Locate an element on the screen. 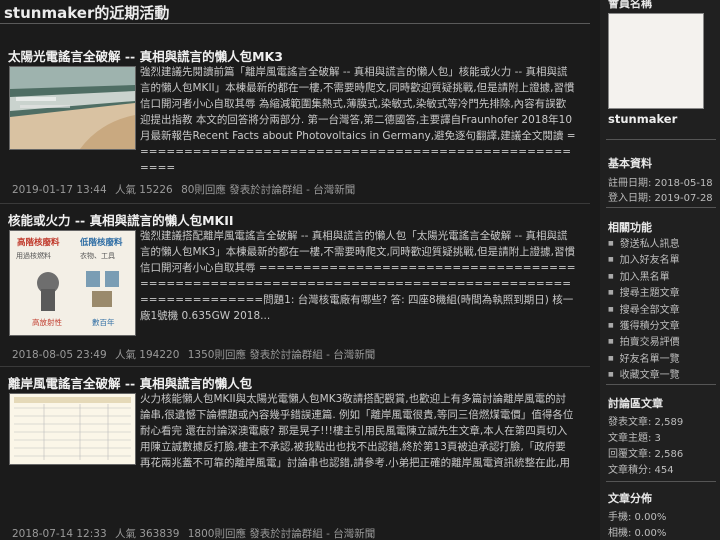  friend-list-link: 好友名單一覽 is located at coordinates (644, 359).